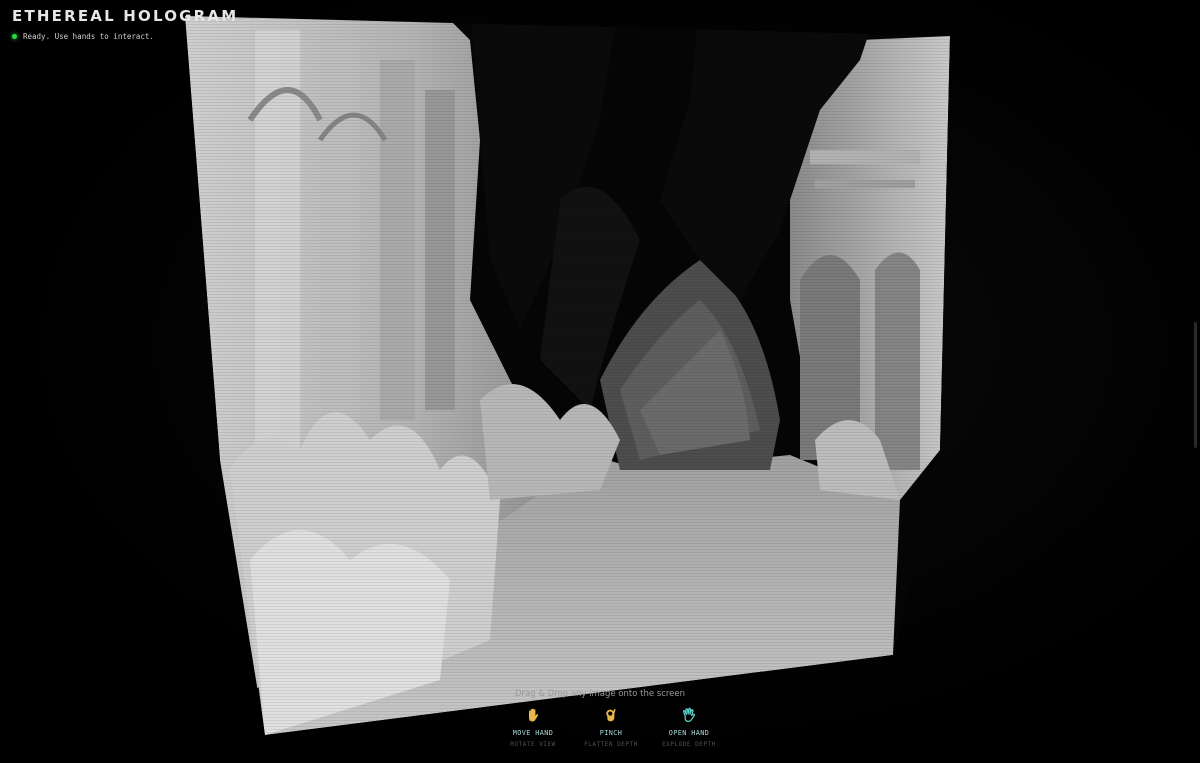 This screenshot has height=763, width=1200. I want to click on gesture-name: MOVE HAND, so click(533, 733).